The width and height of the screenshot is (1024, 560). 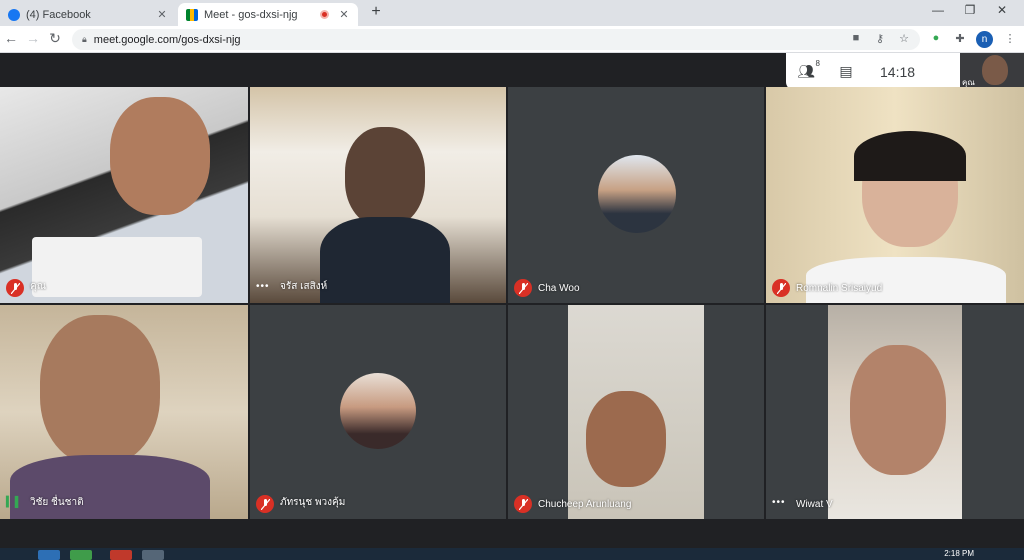 What do you see at coordinates (814, 504) in the screenshot?
I see `participant-name: Wiwat V` at bounding box center [814, 504].